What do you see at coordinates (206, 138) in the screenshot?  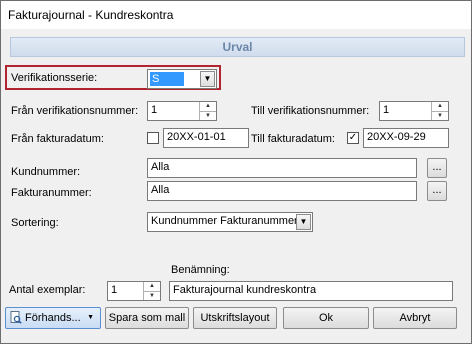 I see `fran-fakturadatum-field: 20XX-01-01` at bounding box center [206, 138].